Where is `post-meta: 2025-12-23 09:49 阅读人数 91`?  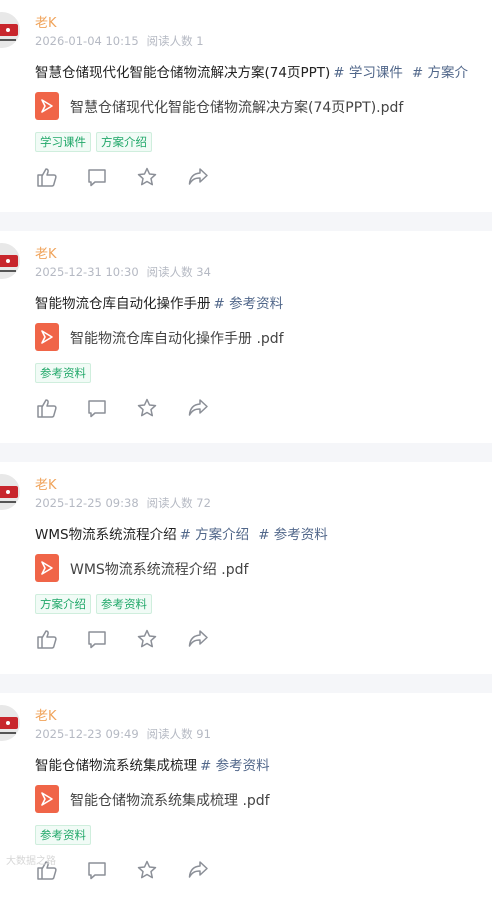 post-meta: 2025-12-23 09:49 阅读人数 91 is located at coordinates (123, 734).